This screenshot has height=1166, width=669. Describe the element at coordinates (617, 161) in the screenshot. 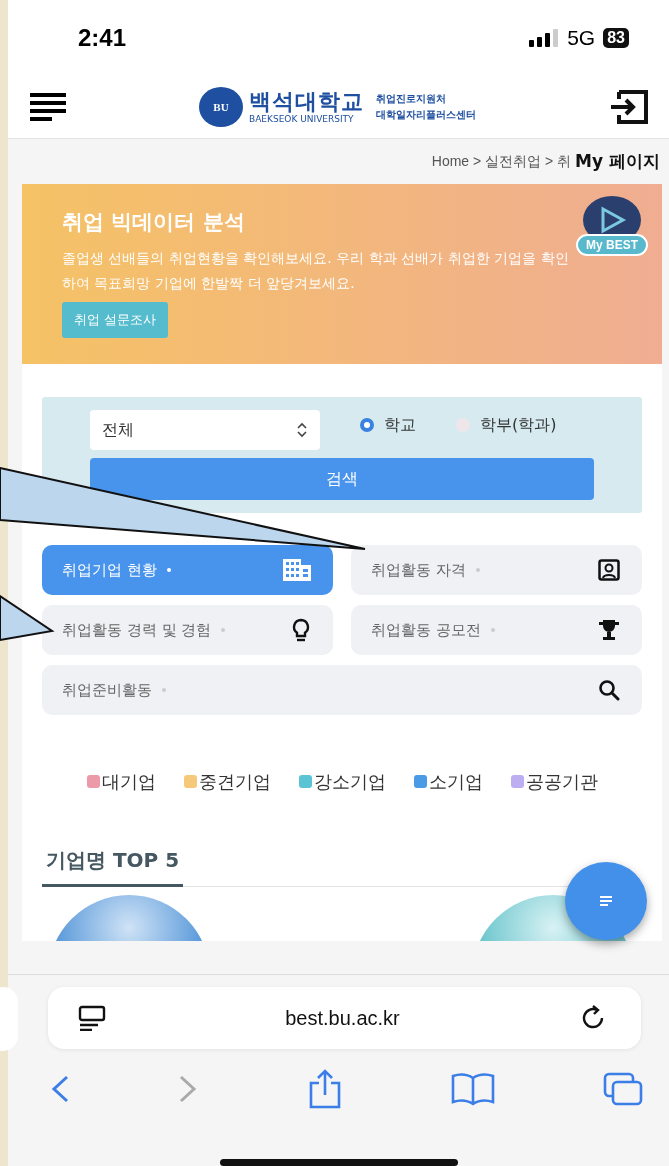

I see `annotation-label: My 페이지` at that location.